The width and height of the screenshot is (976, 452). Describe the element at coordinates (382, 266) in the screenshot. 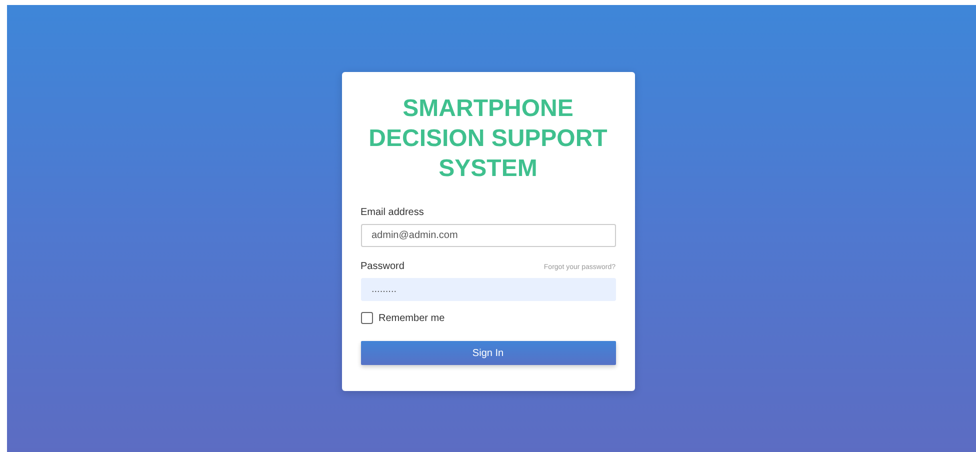

I see `password-label: Password` at that location.